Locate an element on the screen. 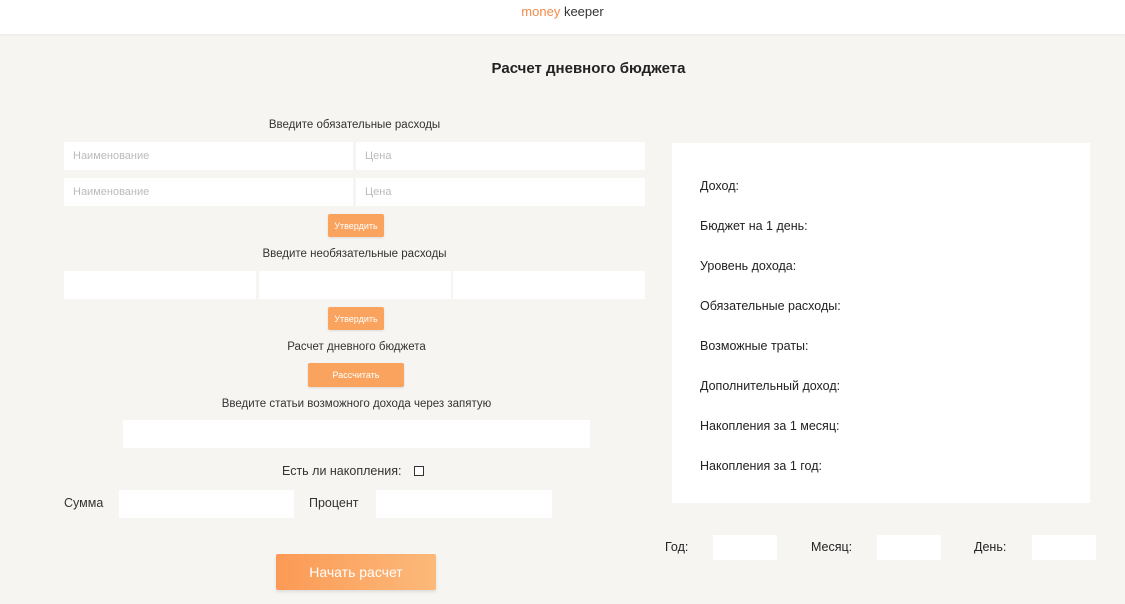 The image size is (1125, 604). day-label: День: is located at coordinates (990, 547).